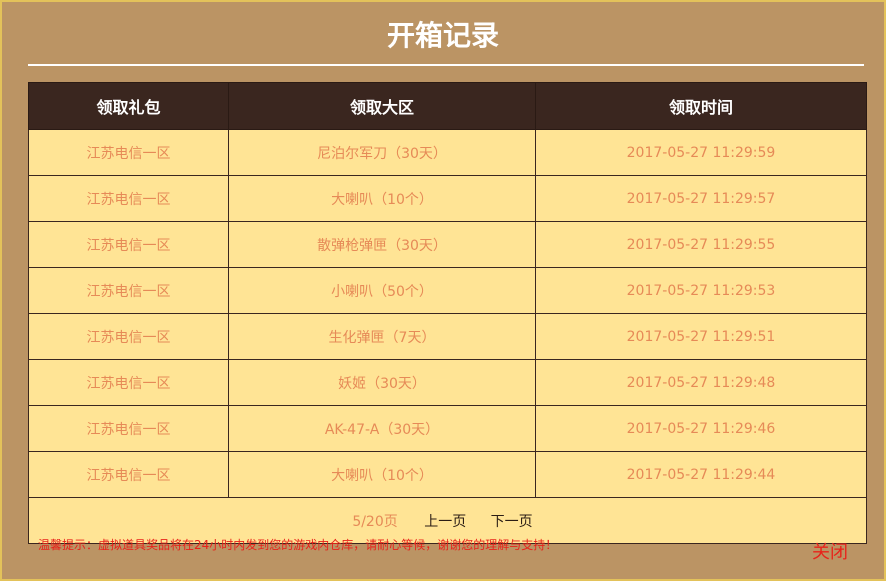 This screenshot has height=581, width=886. What do you see at coordinates (375, 521) in the screenshot?
I see `page-count: 5/20页` at bounding box center [375, 521].